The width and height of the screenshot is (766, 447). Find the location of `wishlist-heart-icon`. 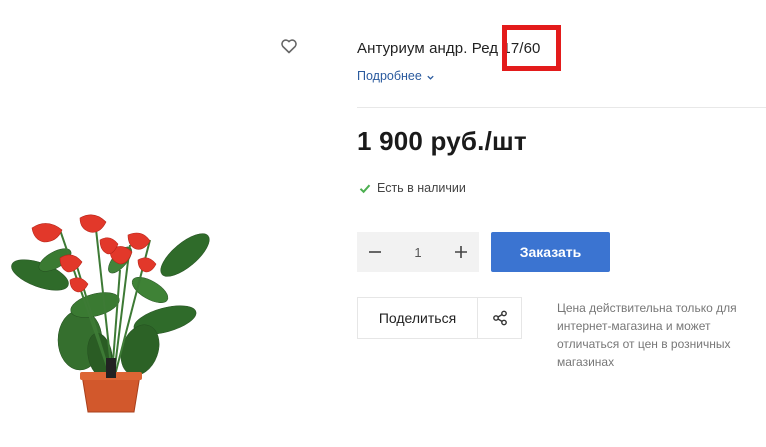

wishlist-heart-icon is located at coordinates (289, 46).